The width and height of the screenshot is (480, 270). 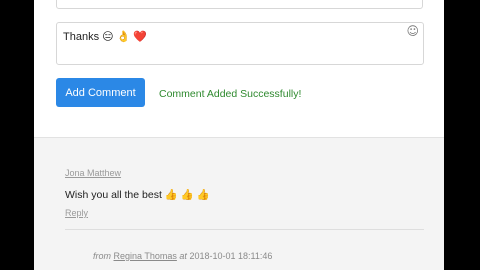 What do you see at coordinates (240, 43) in the screenshot?
I see `comment-input: Thanks 😑 👌 ❤️ ☺` at bounding box center [240, 43].